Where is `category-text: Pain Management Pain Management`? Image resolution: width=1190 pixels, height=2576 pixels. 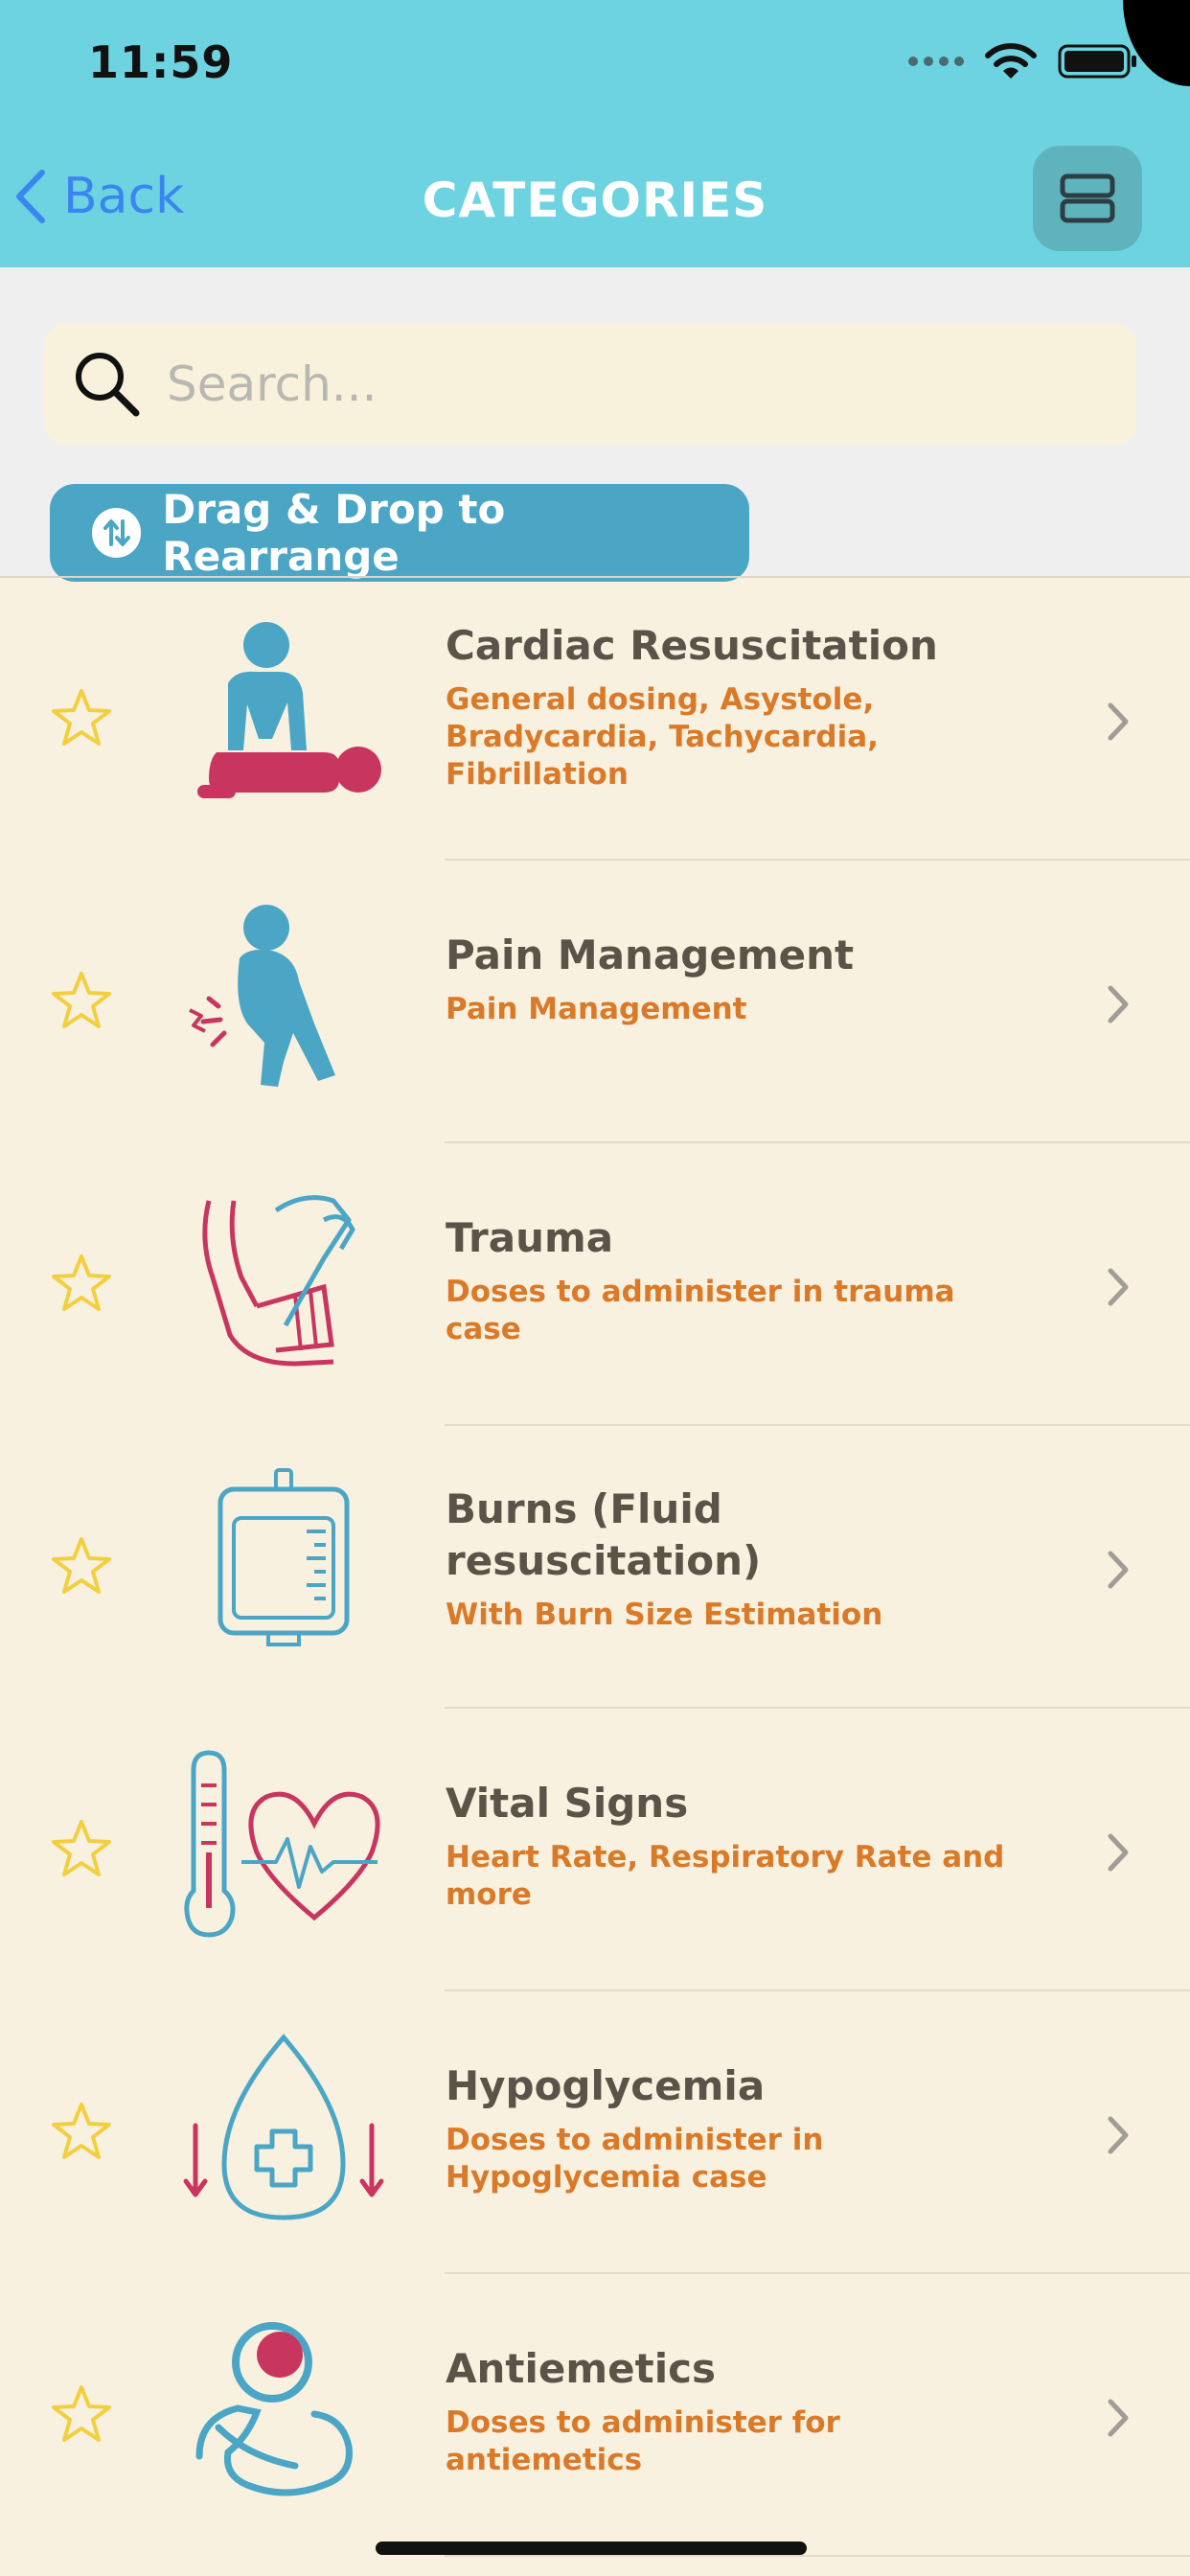
category-text: Pain Management Pain Management is located at coordinates (743, 979).